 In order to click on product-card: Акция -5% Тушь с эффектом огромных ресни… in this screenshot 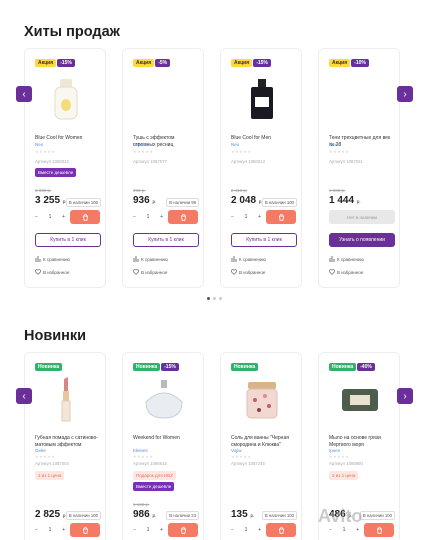, I will do `click(163, 168)`.